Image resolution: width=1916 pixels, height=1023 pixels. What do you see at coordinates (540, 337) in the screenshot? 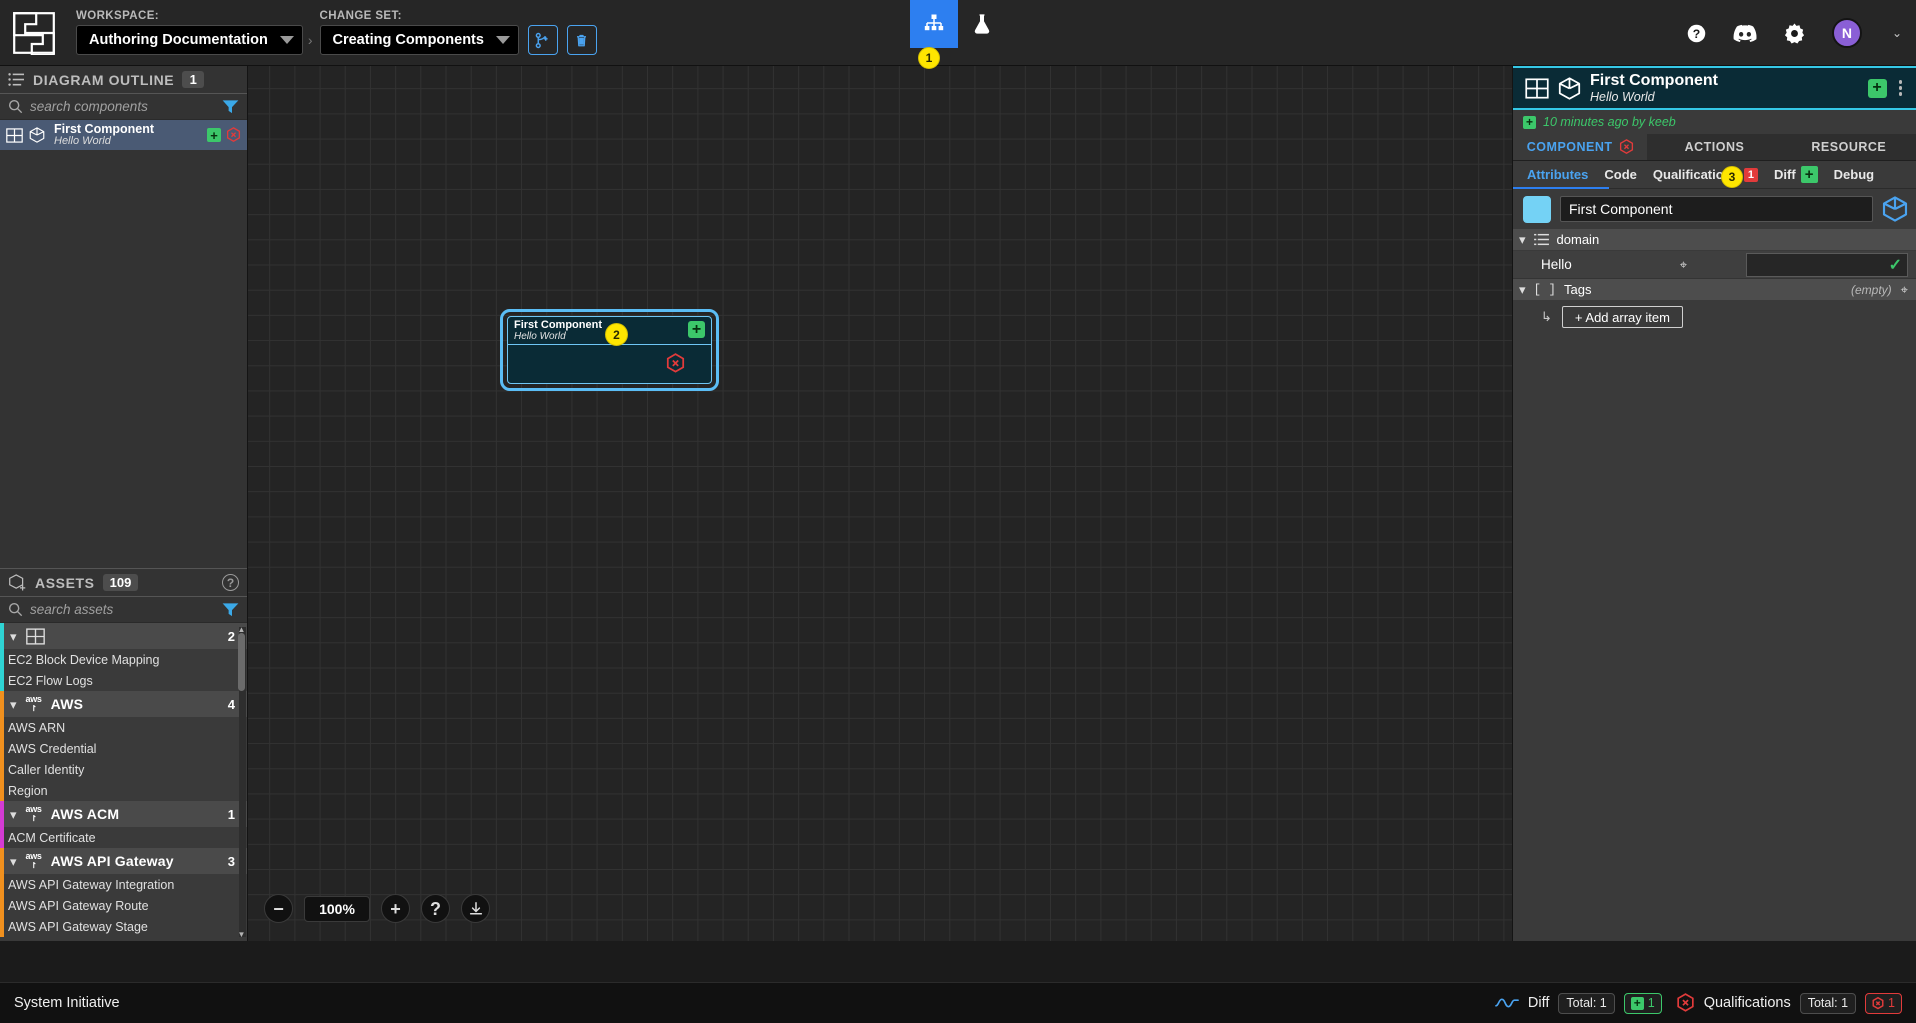
I see `node-subtitle: Hello World` at bounding box center [540, 337].